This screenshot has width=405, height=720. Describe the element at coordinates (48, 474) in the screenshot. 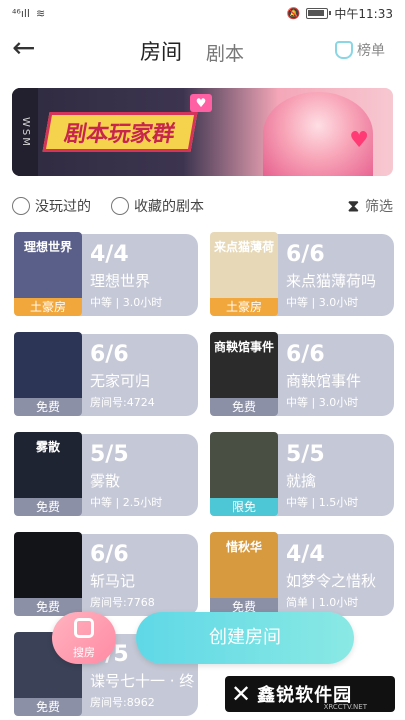

I see `room-thumbnail: 雾散 免费` at that location.